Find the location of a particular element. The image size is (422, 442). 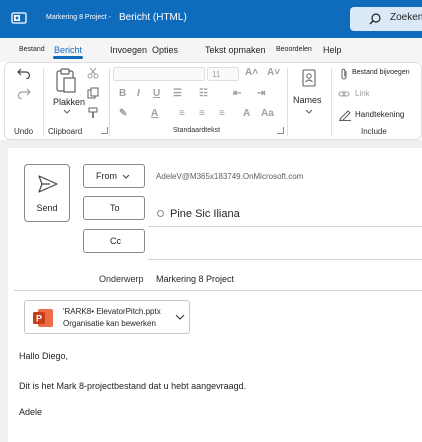

attachment-name: 'RARK8• ElevatorPitch.pptx is located at coordinates (112, 311).